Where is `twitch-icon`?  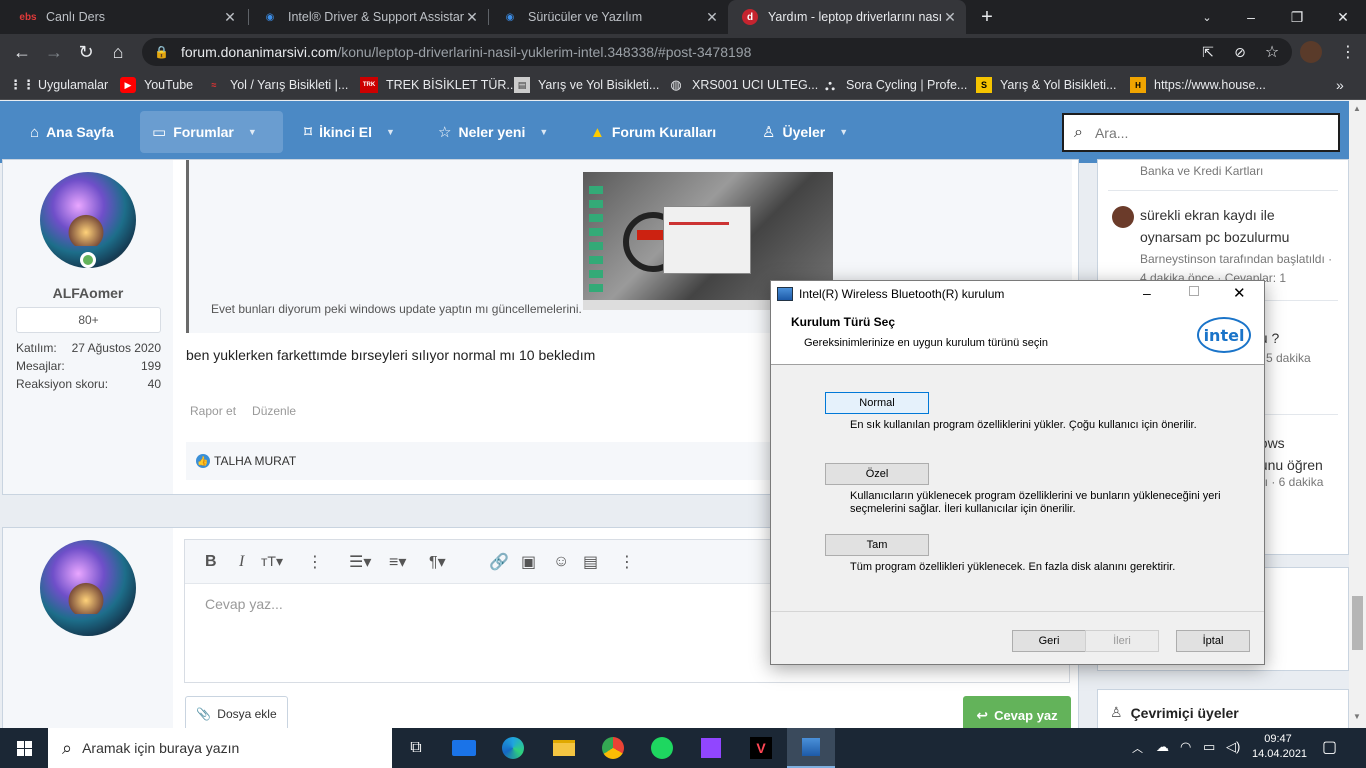 twitch-icon is located at coordinates (711, 748).